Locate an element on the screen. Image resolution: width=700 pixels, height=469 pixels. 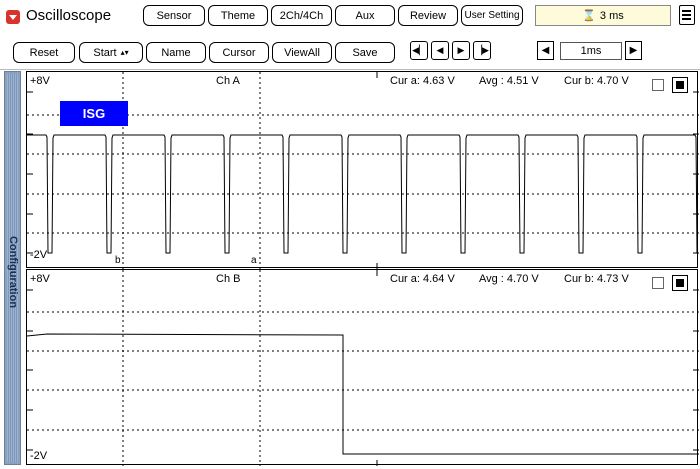
aux-button: Aux is located at coordinates (365, 15).